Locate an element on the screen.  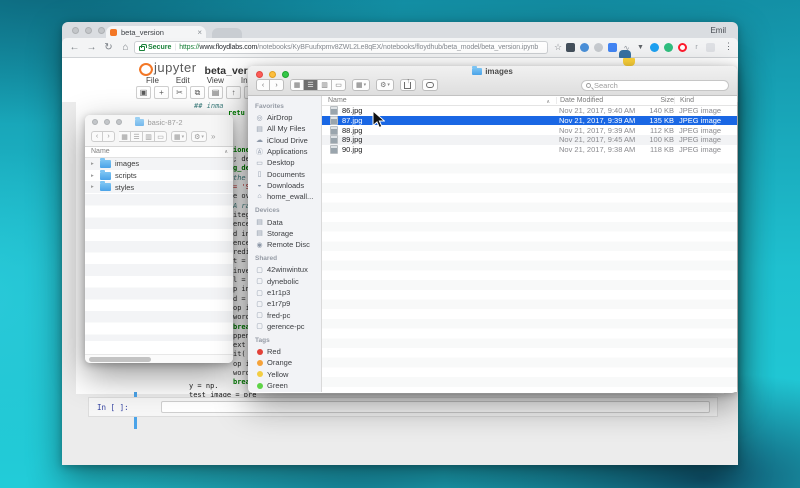
close-window-button is located at coordinates (75, 30).